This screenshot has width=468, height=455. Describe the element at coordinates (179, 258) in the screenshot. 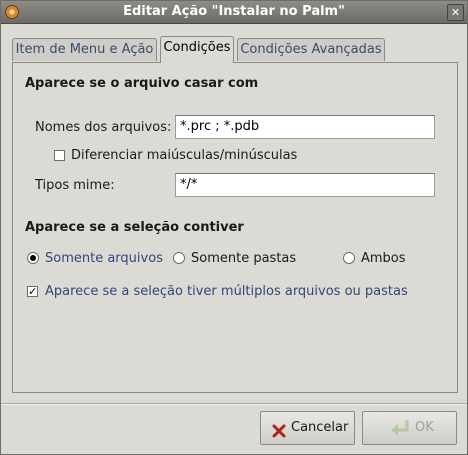

I see `radio-only-folders` at that location.